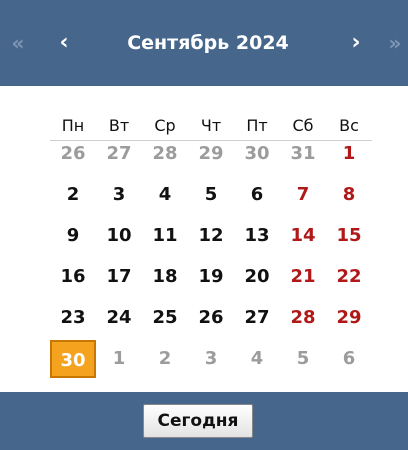 The height and width of the screenshot is (450, 408). I want to click on day-cell: 24, so click(119, 318).